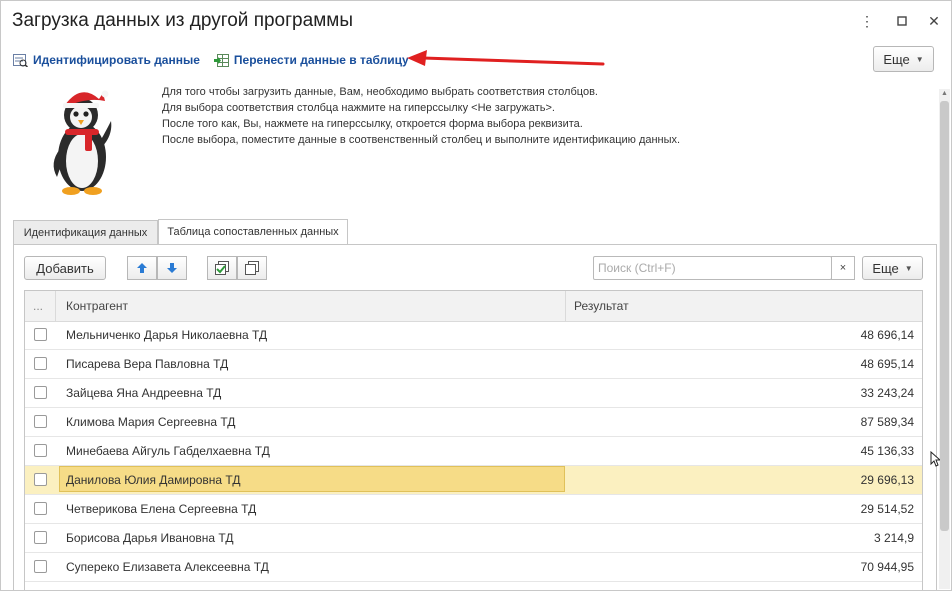 The height and width of the screenshot is (591, 952). I want to click on transfer-data-command: Перенести данные в таблицу, so click(311, 60).